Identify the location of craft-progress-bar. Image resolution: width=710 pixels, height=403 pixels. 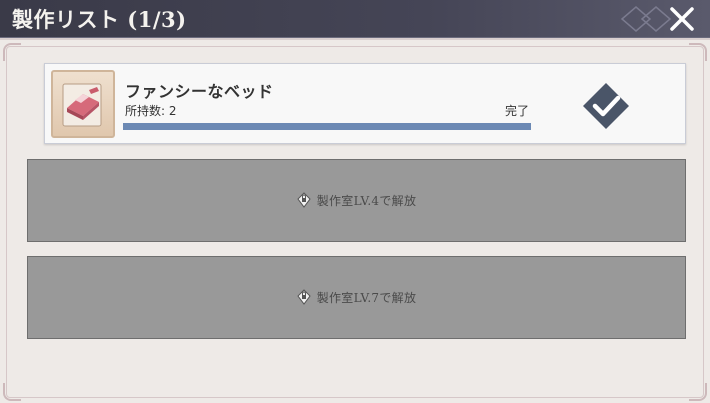
(327, 126).